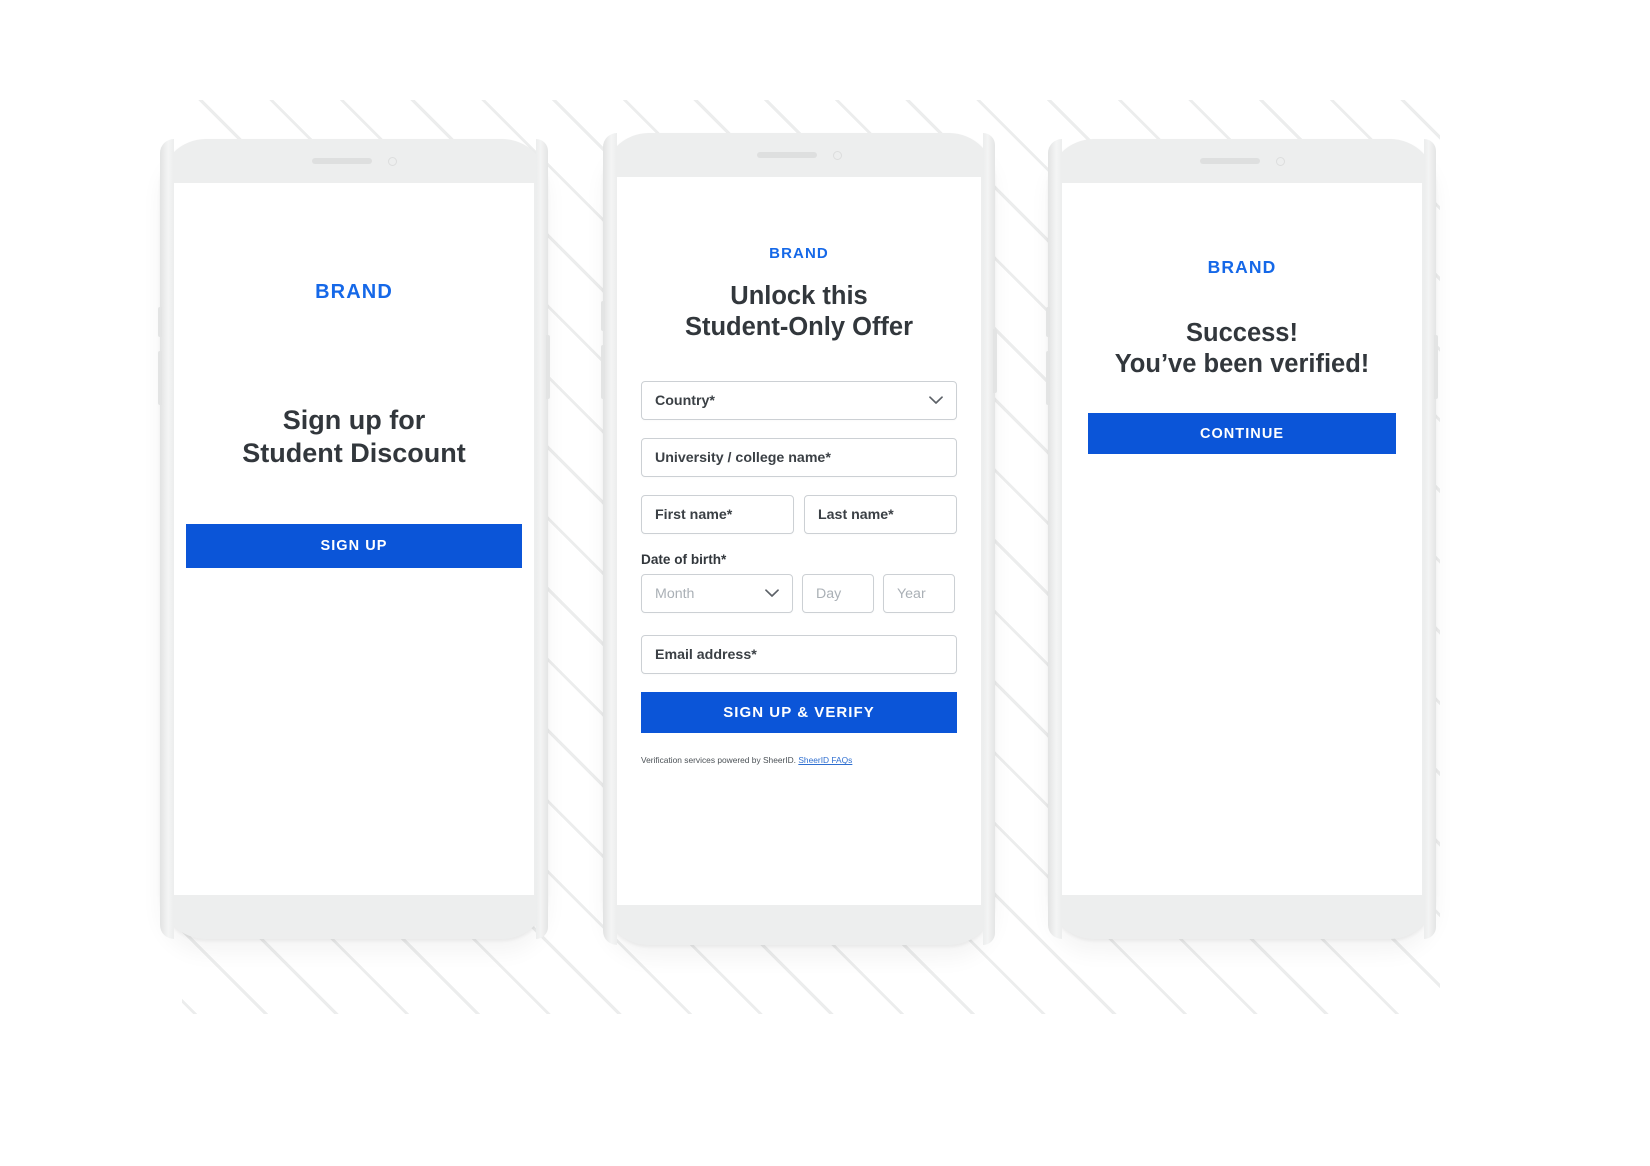  I want to click on page-title-line-2: Student Discount, so click(354, 452).